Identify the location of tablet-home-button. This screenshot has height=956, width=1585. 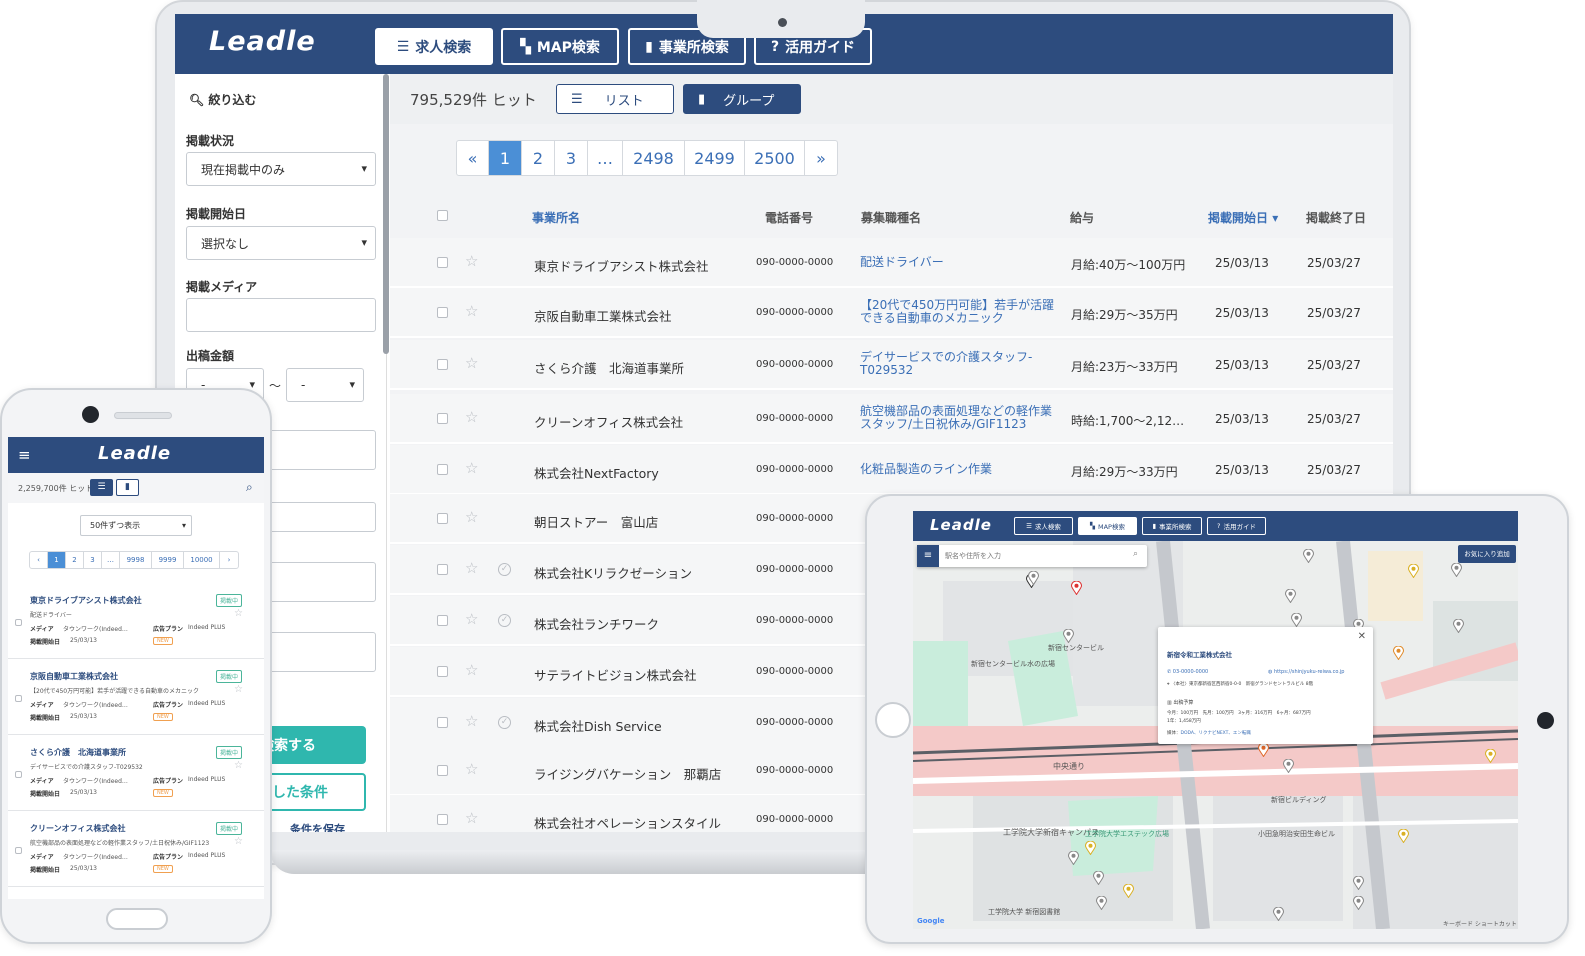
(893, 720).